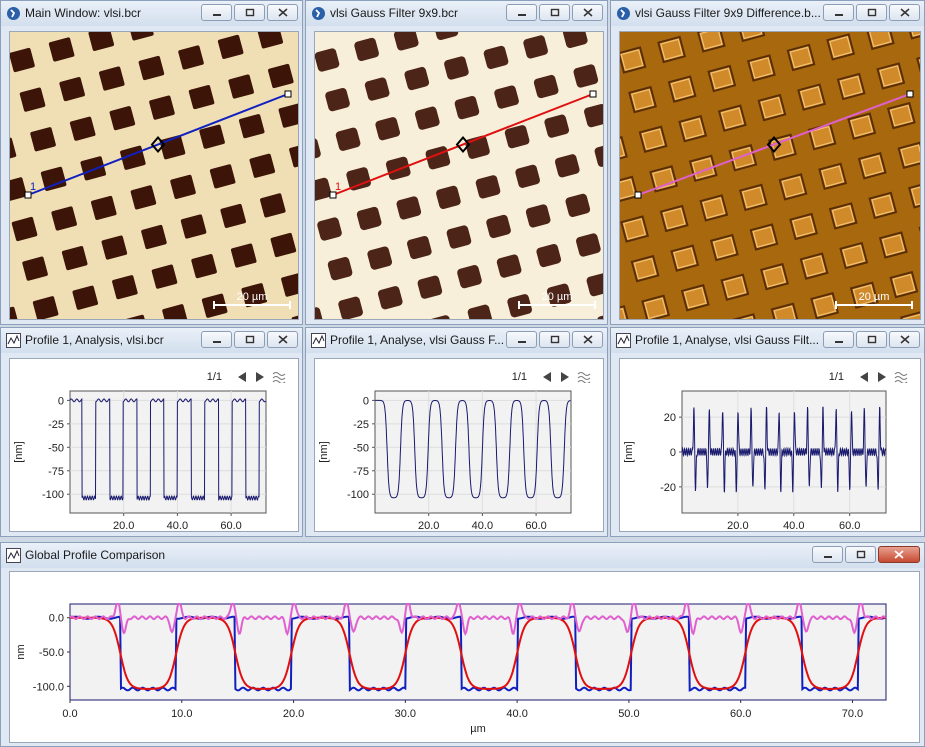 Image resolution: width=925 pixels, height=747 pixels. I want to click on y-tick-label: 0.0, so click(56, 619).